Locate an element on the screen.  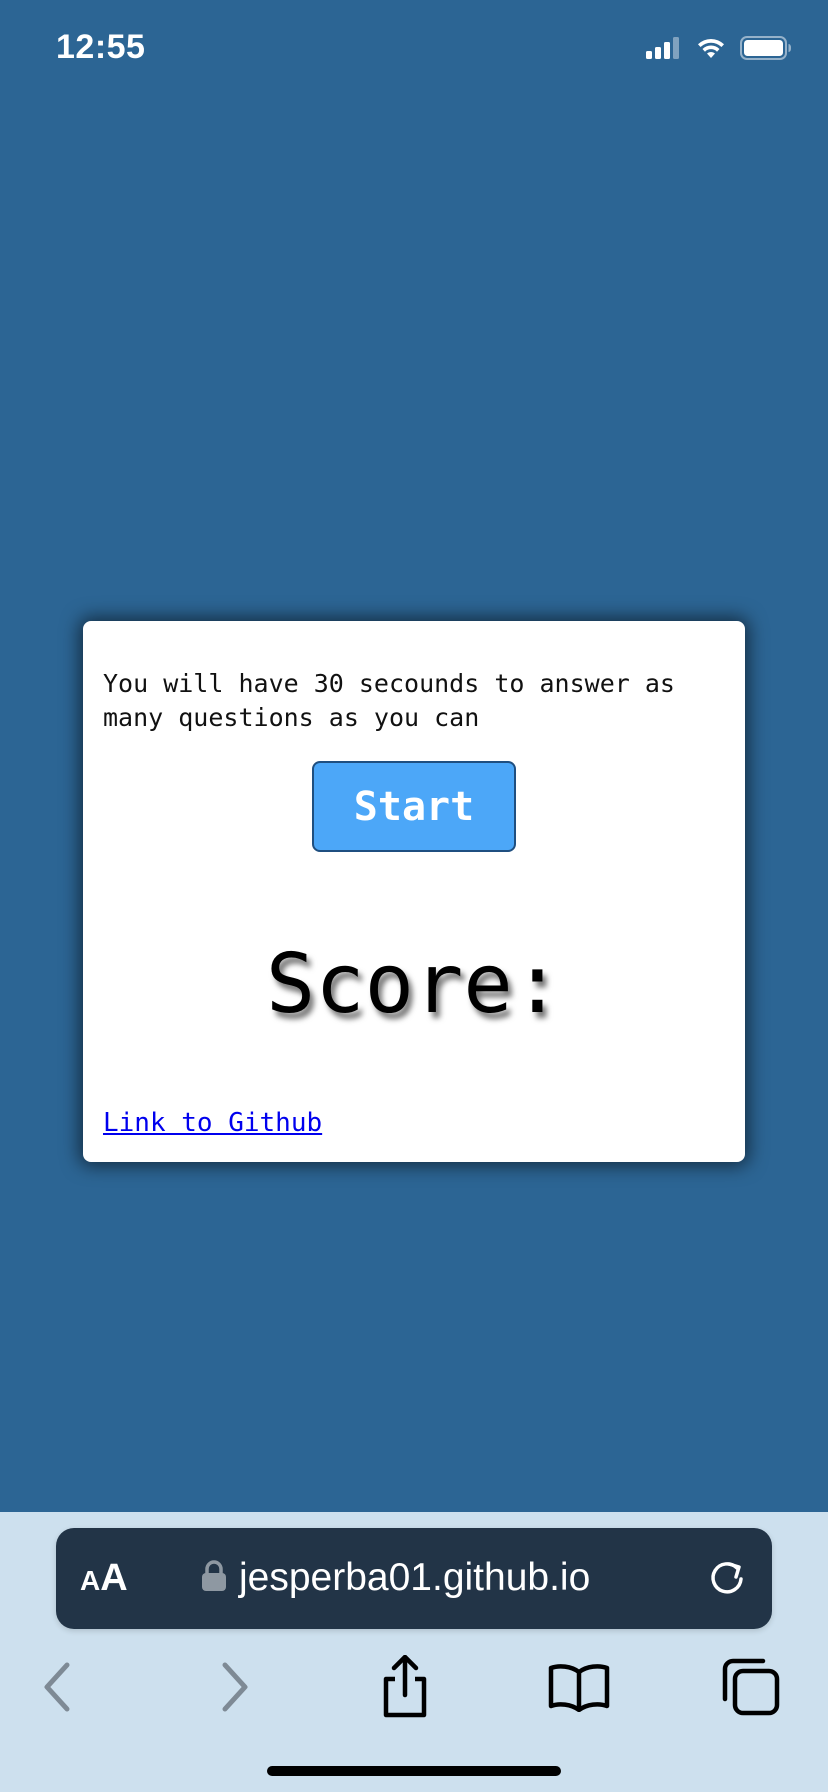
bookmarks-icon is located at coordinates (579, 1687).